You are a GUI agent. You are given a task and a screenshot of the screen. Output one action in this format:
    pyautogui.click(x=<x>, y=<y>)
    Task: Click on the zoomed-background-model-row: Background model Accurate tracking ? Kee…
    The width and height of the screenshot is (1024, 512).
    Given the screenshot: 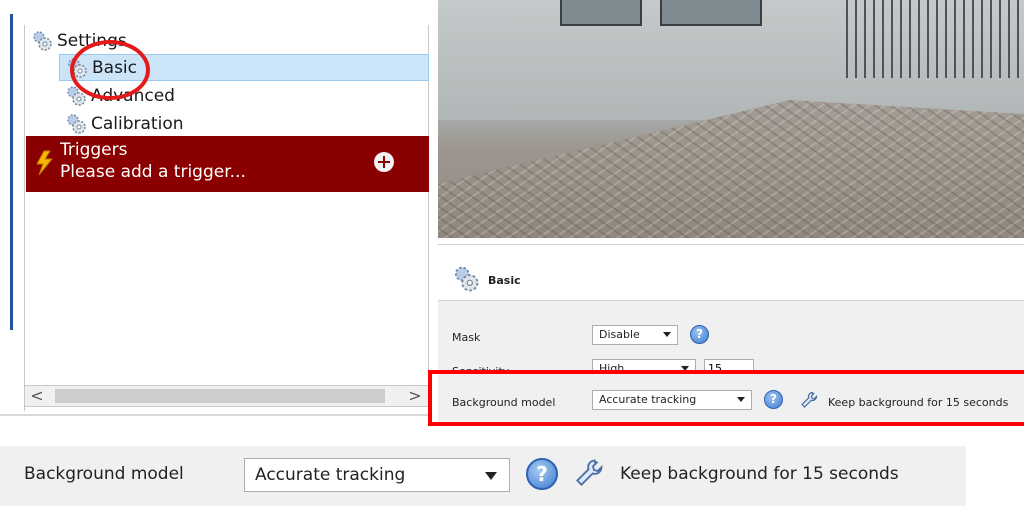 What is the action you would take?
    pyautogui.click(x=483, y=476)
    